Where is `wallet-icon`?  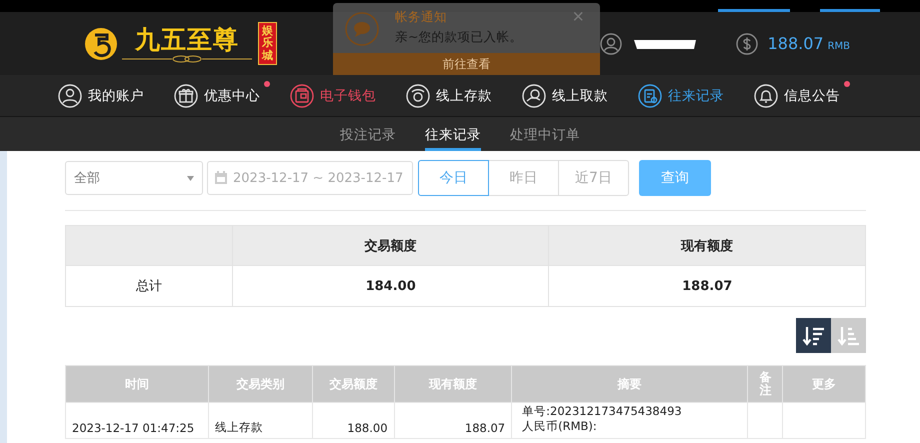 wallet-icon is located at coordinates (302, 96).